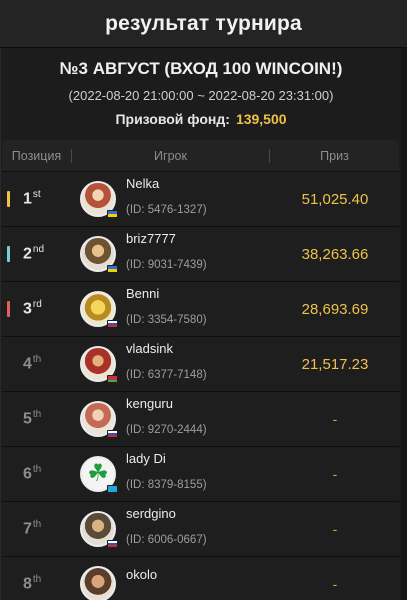 This screenshot has width=407, height=600. I want to click on avatar: ☘, so click(99, 474).